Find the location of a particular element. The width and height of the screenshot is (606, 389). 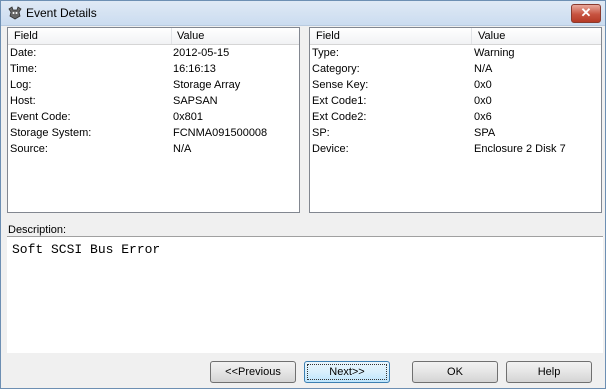

description-text: Soft SCSI Bus Error is located at coordinates (86, 249).